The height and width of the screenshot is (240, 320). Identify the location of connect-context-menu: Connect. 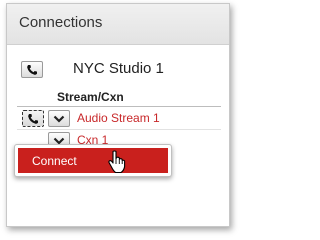
(93, 160).